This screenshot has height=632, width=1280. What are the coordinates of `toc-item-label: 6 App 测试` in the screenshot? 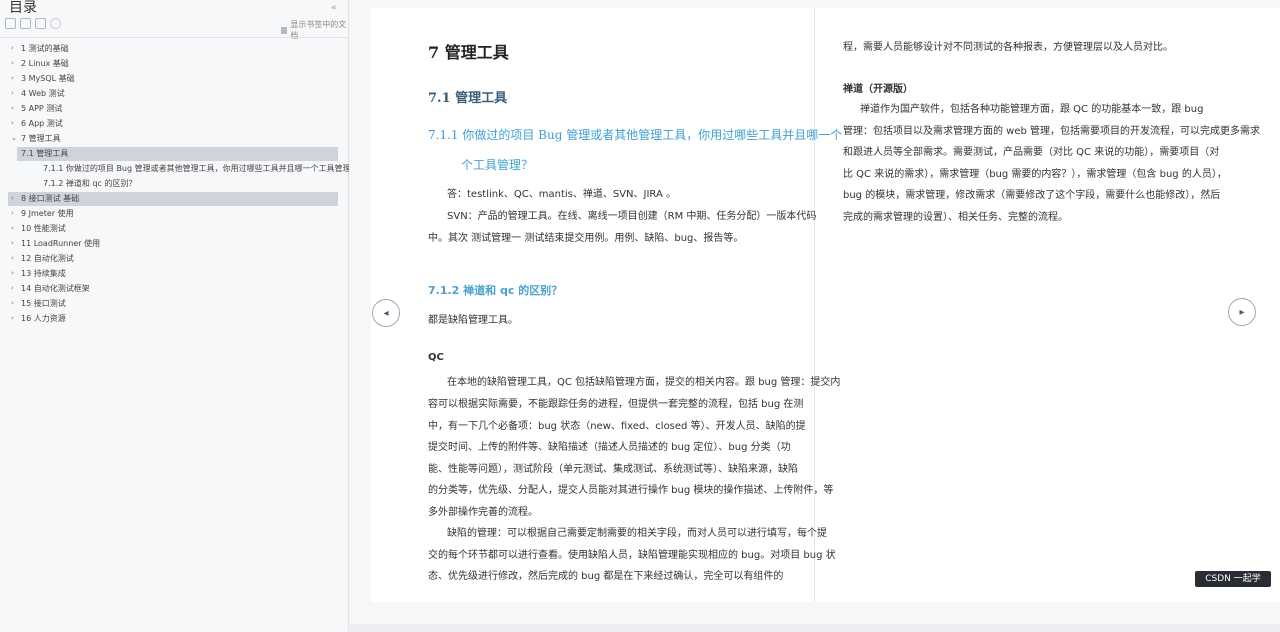 It's located at (42, 123).